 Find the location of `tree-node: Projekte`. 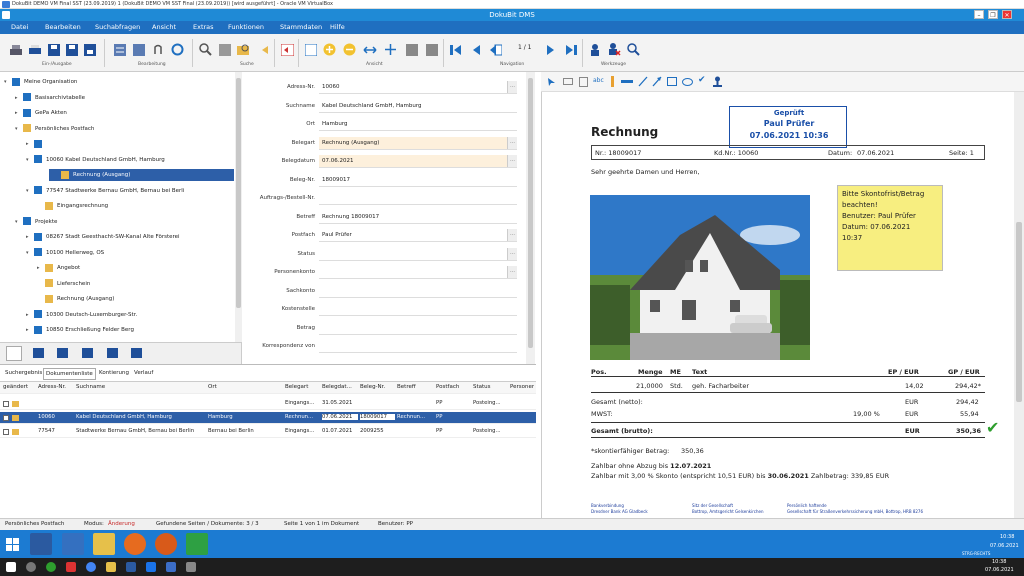

tree-node: Projekte is located at coordinates (40, 222).